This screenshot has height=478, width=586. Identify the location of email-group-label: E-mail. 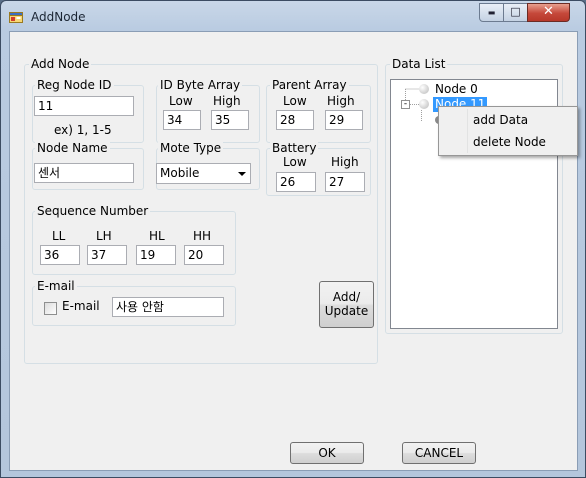
(56, 286).